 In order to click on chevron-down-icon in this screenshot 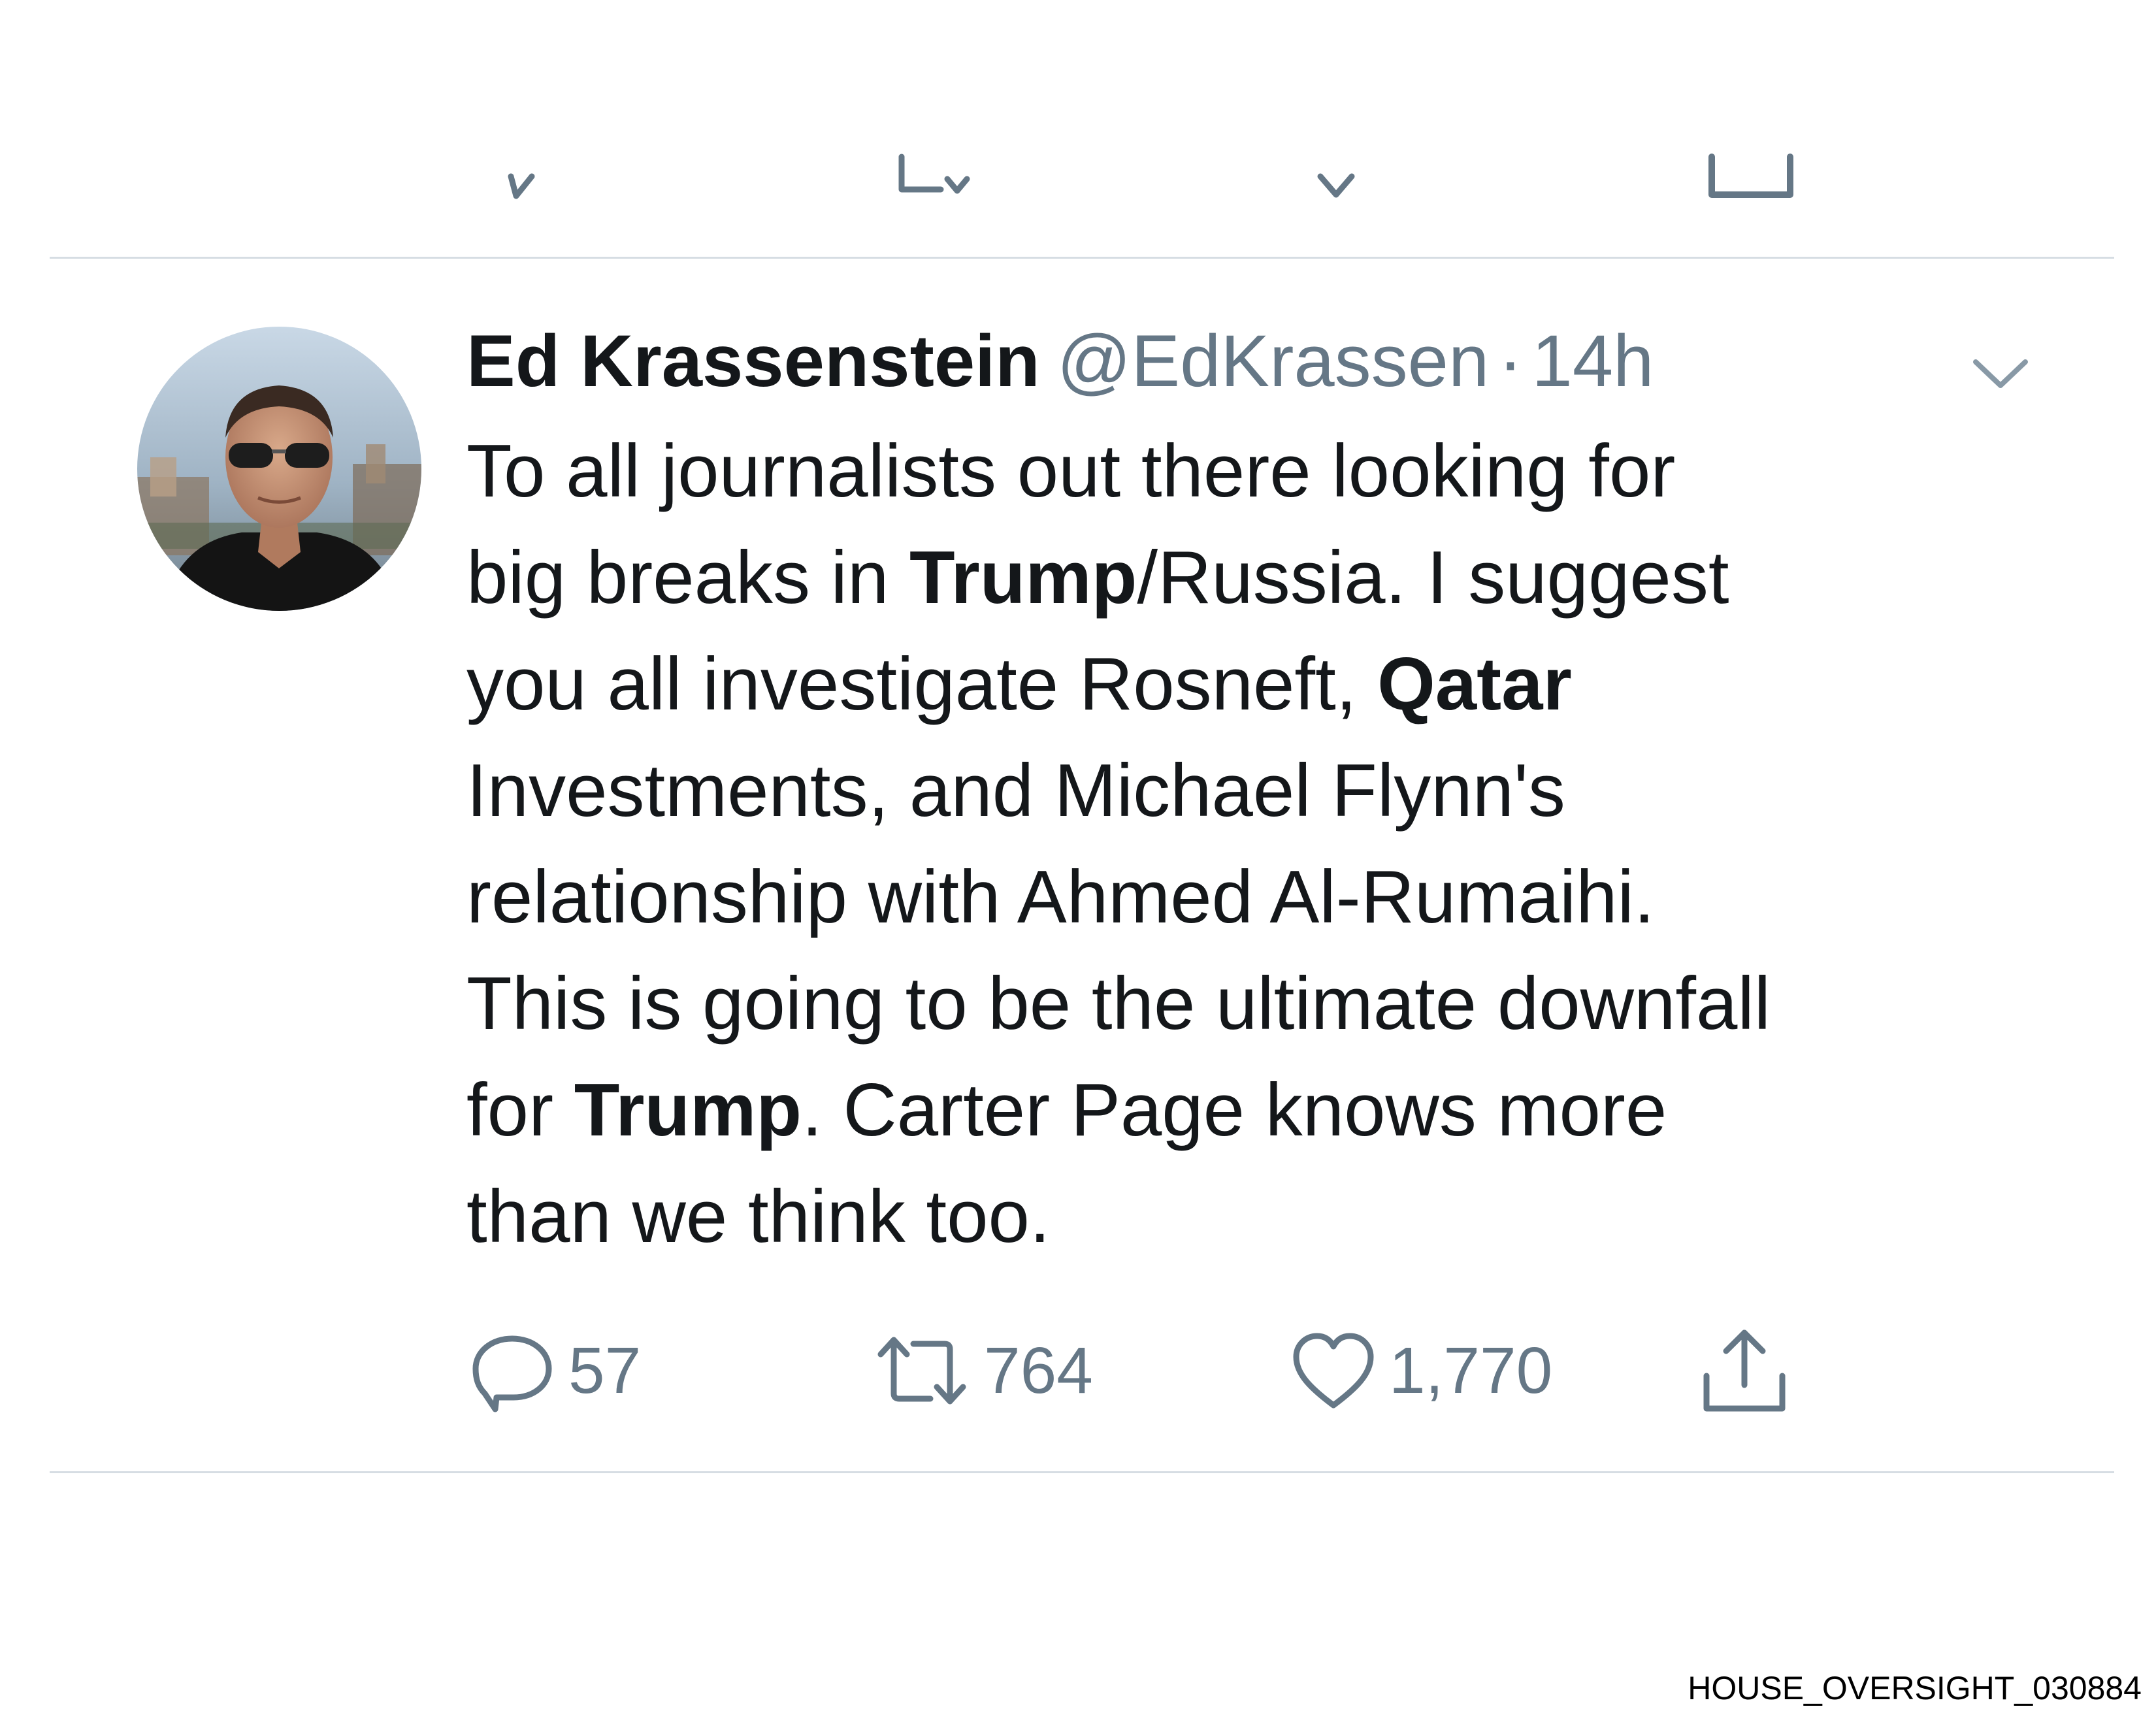, I will do `click(2000, 373)`.